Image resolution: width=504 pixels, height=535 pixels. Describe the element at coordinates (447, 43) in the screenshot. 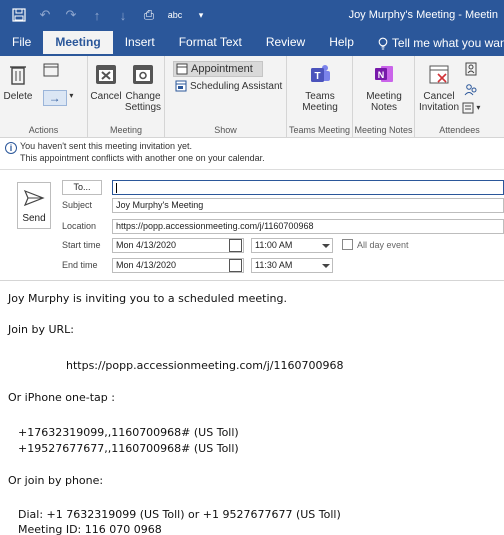

I see `tell-me-label: Tell me what you want to` at that location.